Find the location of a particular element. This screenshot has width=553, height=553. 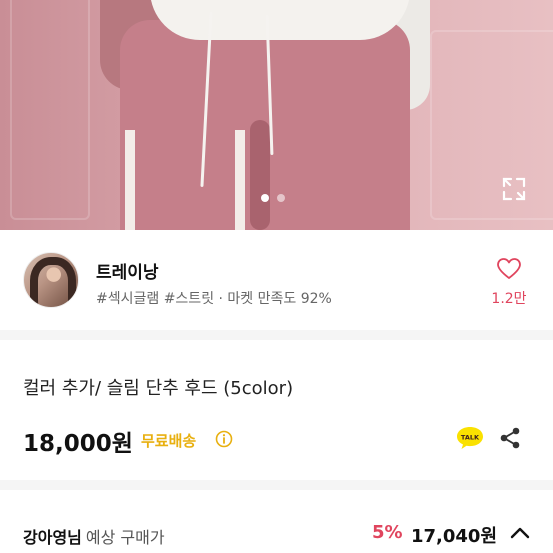

like-count: 1.2만 is located at coordinates (509, 299).